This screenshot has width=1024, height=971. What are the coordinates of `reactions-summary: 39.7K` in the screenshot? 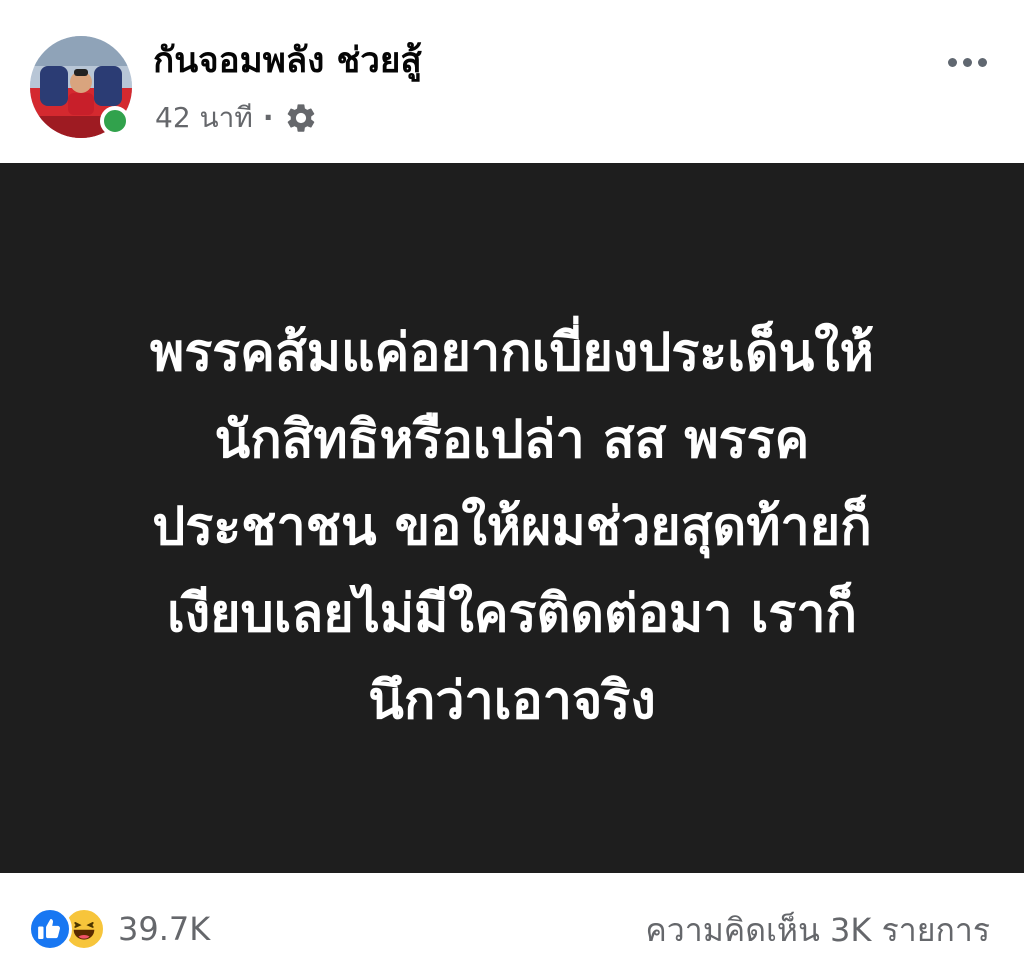 It's located at (119, 929).